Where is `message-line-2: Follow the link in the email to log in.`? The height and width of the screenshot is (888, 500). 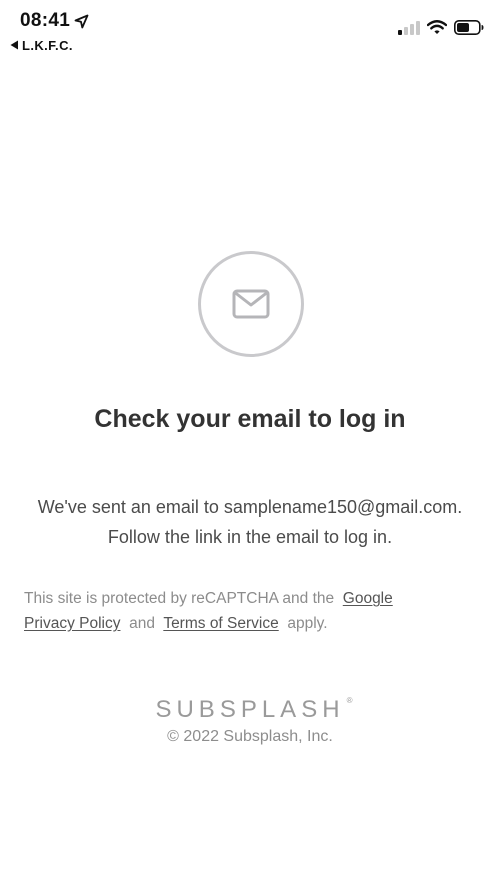 message-line-2: Follow the link in the email to log in. is located at coordinates (250, 537).